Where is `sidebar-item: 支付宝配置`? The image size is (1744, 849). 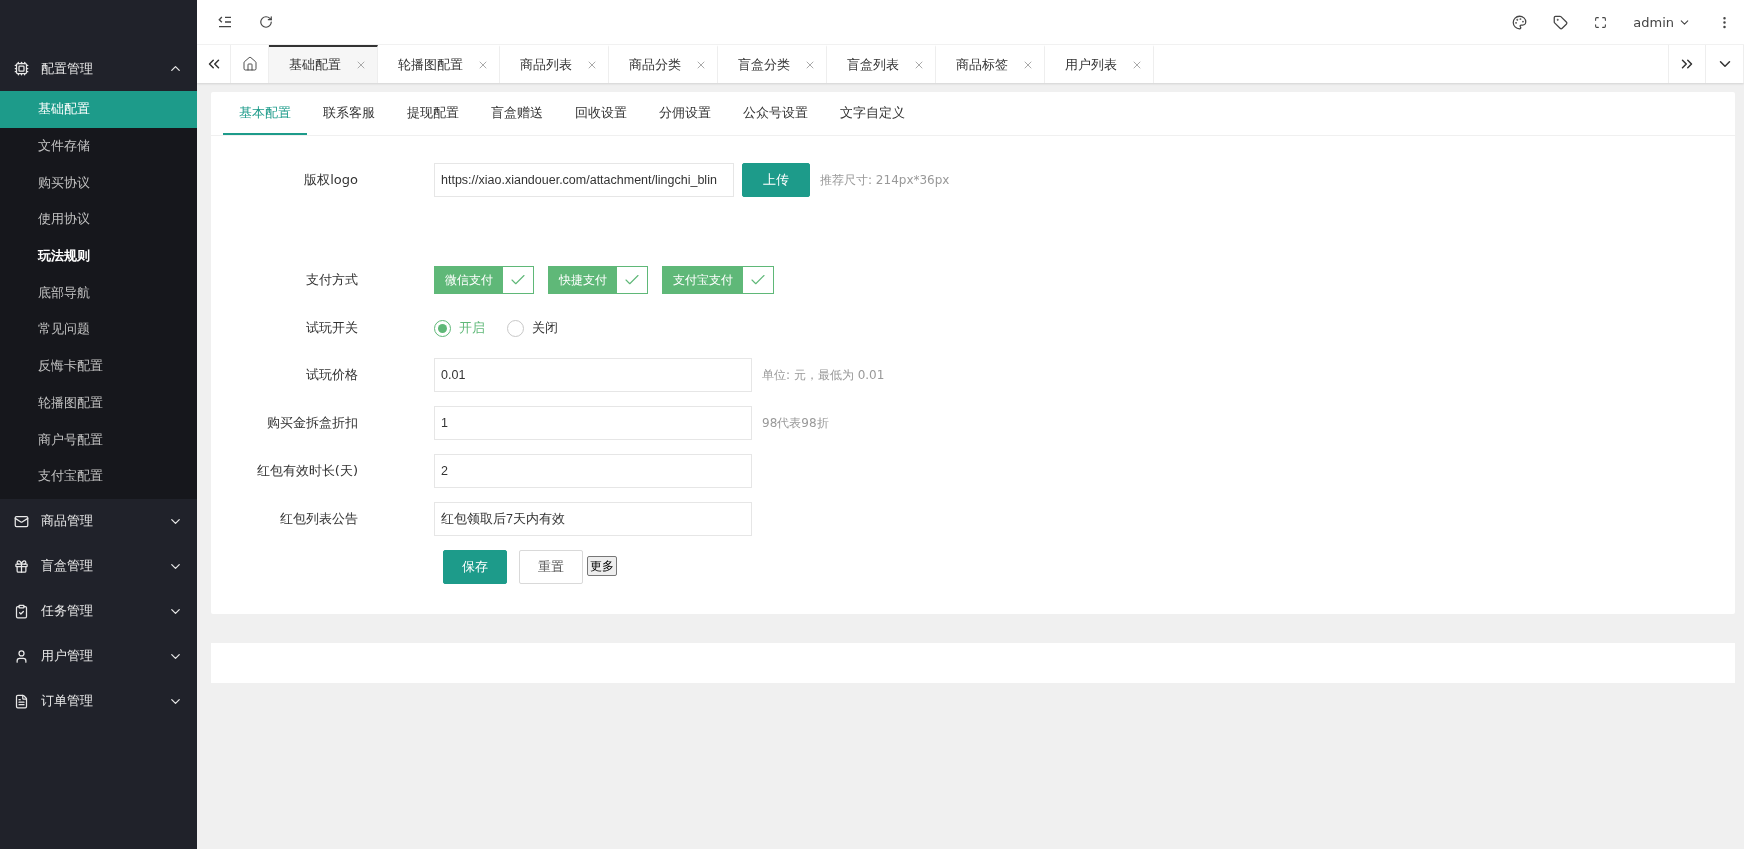
sidebar-item: 支付宝配置 is located at coordinates (98, 476).